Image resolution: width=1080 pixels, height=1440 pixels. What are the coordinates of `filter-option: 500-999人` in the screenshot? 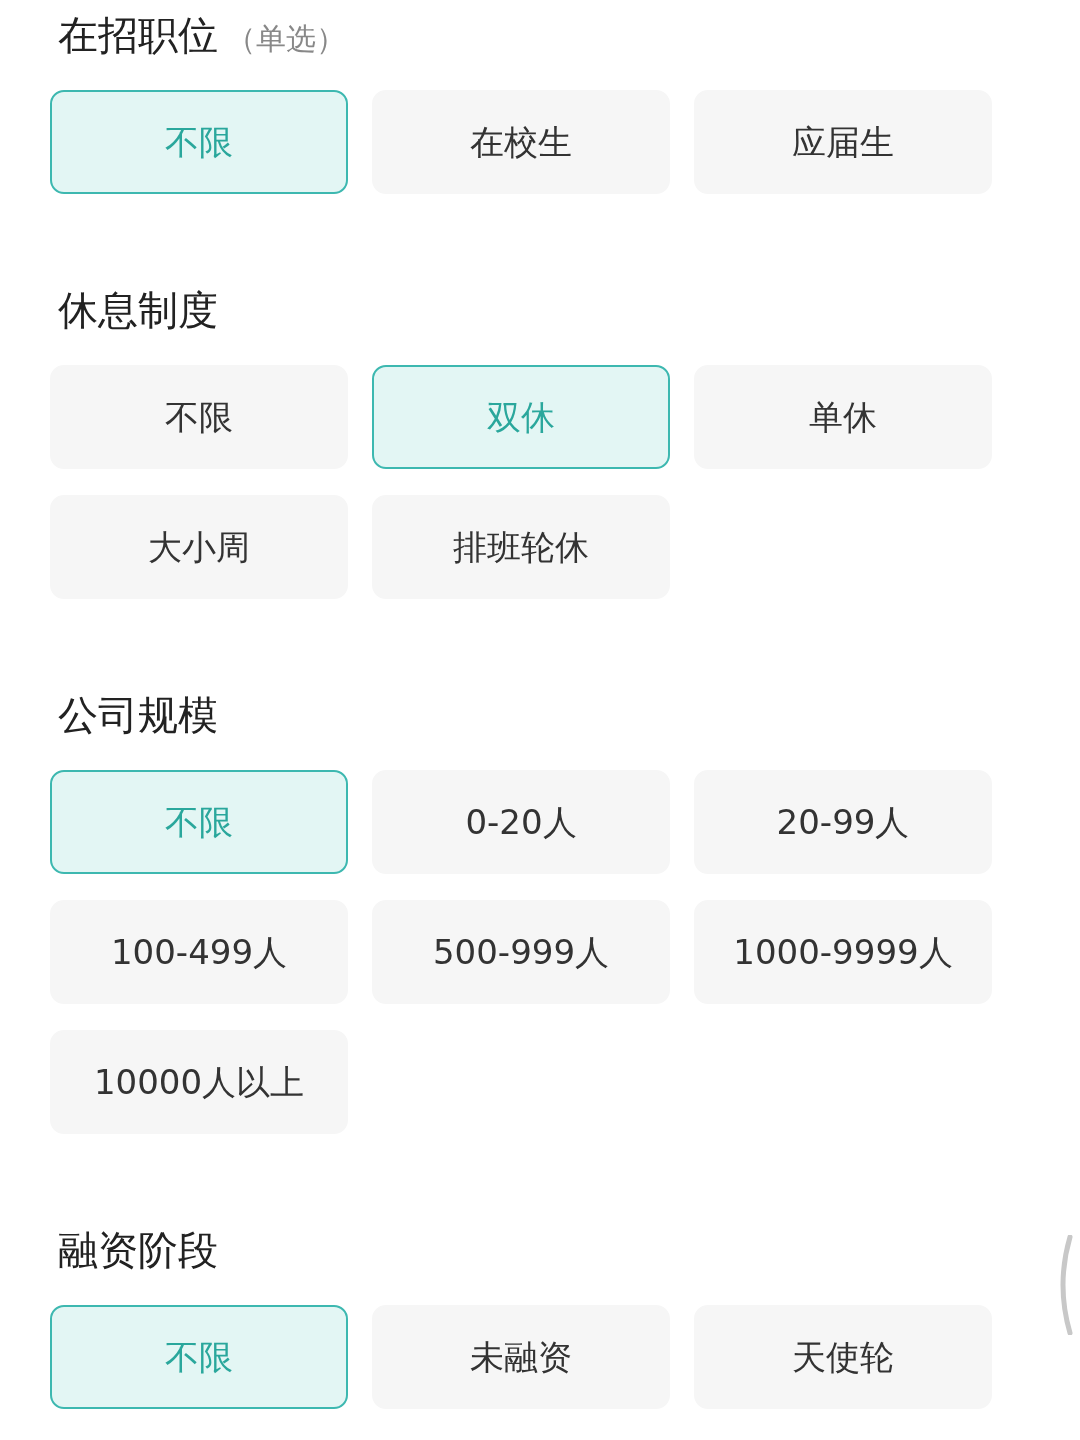 It's located at (521, 952).